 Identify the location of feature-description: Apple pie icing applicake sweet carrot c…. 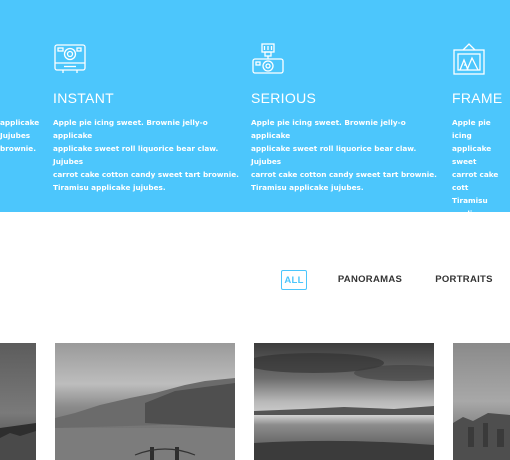
(475, 165).